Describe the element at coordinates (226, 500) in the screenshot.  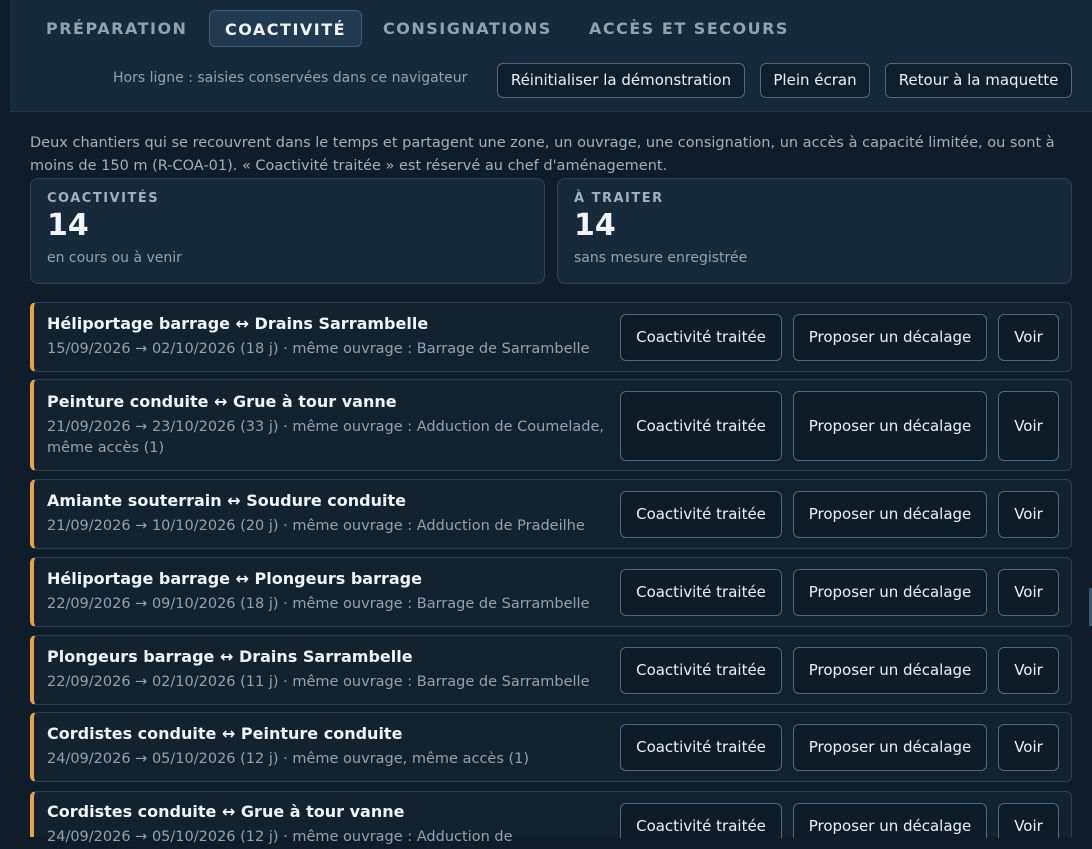
I see `coactivity-title: Amiante souterrain ↔ Soudure conduite` at that location.